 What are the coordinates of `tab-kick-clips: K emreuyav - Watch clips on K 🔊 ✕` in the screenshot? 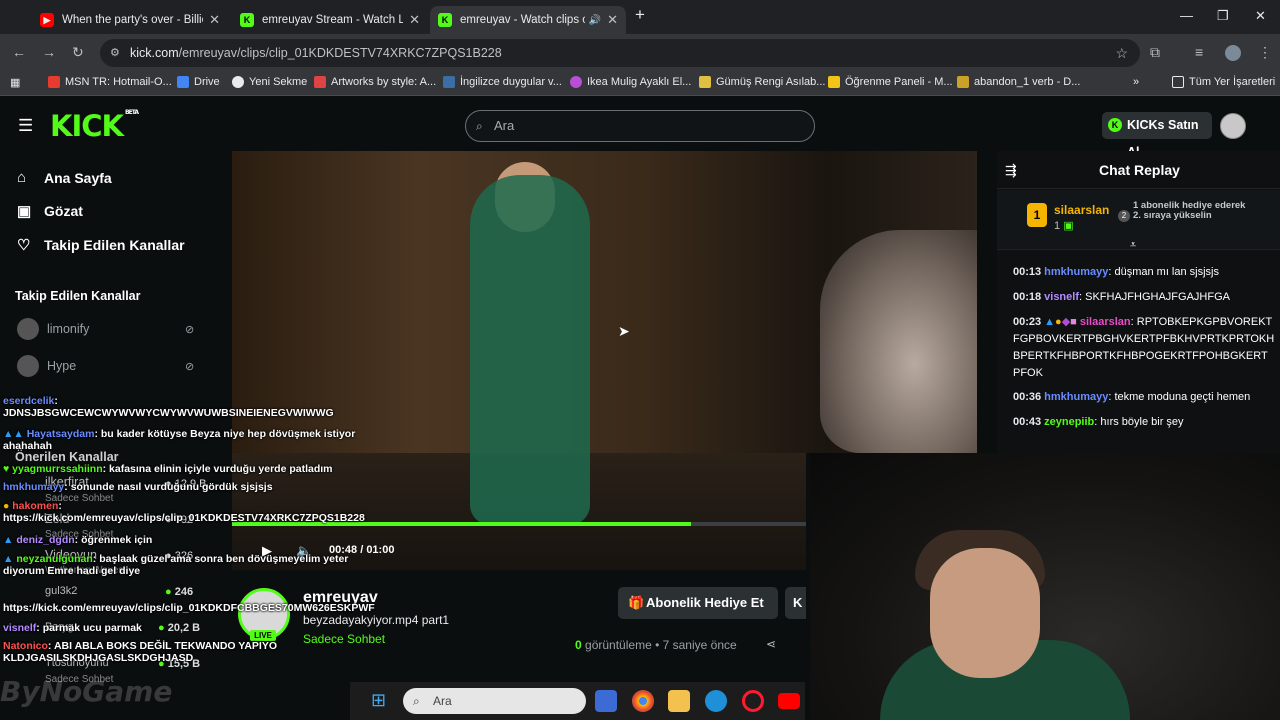 It's located at (528, 20).